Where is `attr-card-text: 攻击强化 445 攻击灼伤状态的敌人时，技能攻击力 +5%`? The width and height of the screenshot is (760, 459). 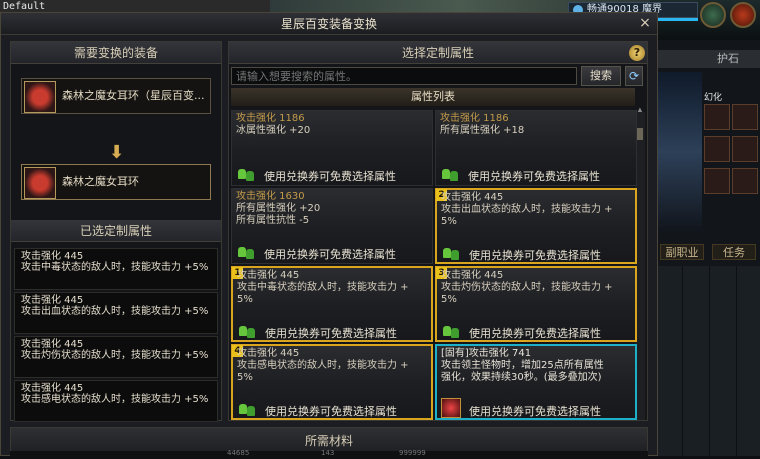 attr-card-text: 攻击强化 445 攻击灼伤状态的敌人时，技能攻击力 +5% is located at coordinates (538, 288).